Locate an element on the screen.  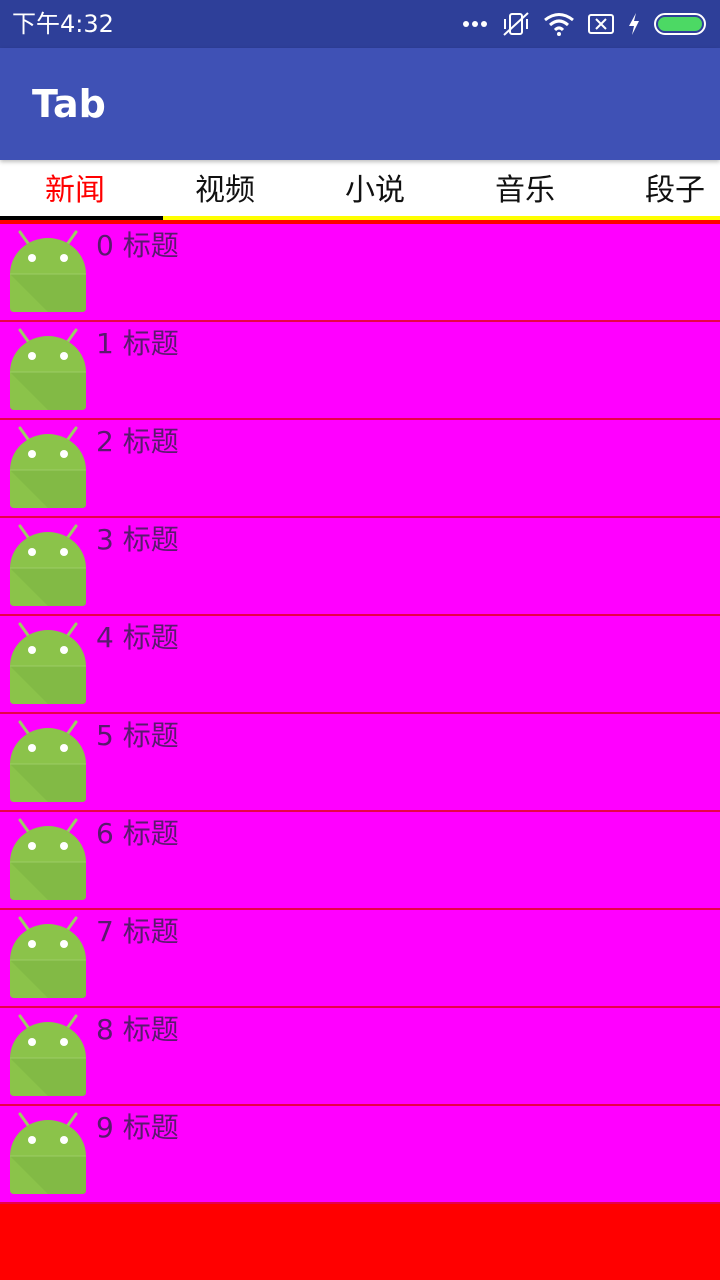
list-item: 7 标题 is located at coordinates (360, 959).